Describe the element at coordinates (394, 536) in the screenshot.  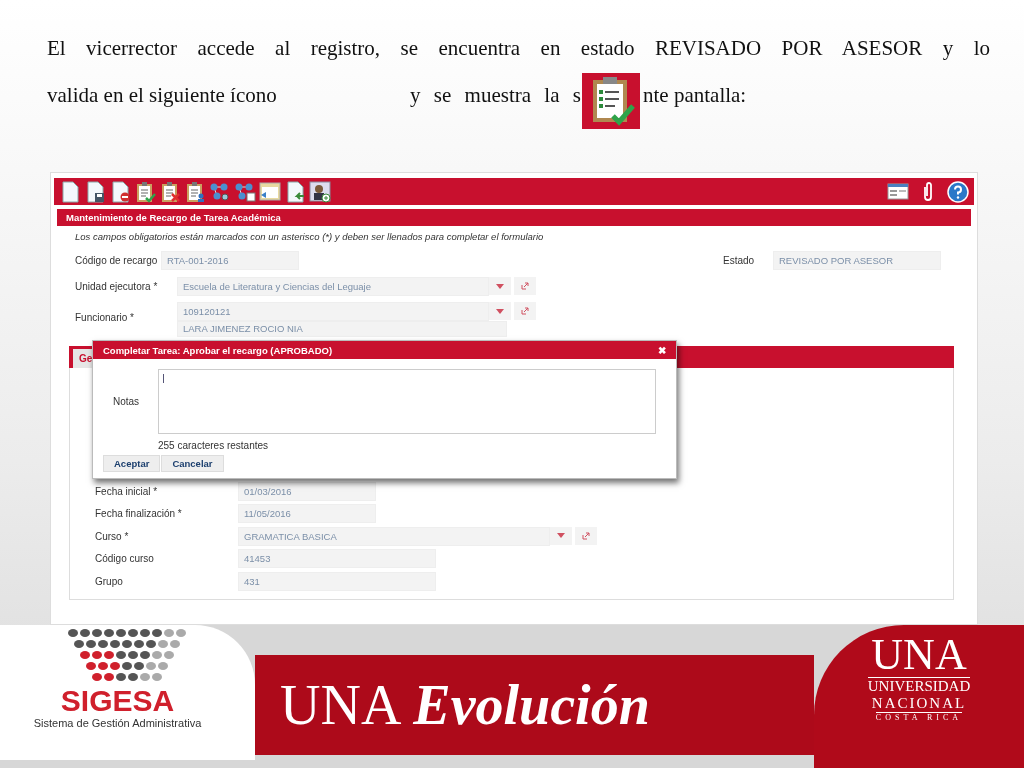
I see `select-field: GRAMATICA BASICA` at that location.